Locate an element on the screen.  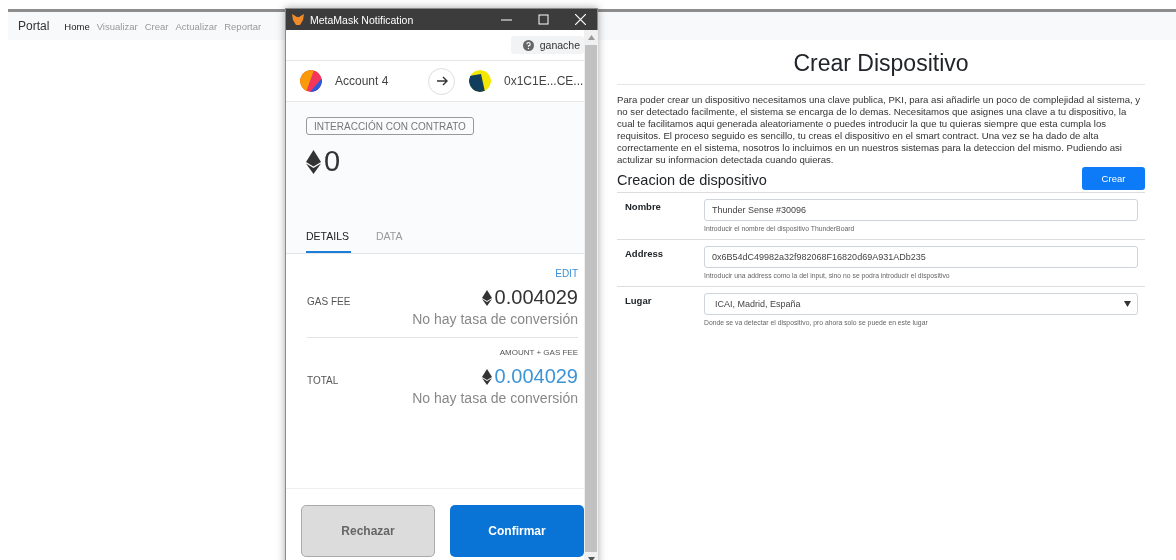
total-label: TOTAL is located at coordinates (323, 380).